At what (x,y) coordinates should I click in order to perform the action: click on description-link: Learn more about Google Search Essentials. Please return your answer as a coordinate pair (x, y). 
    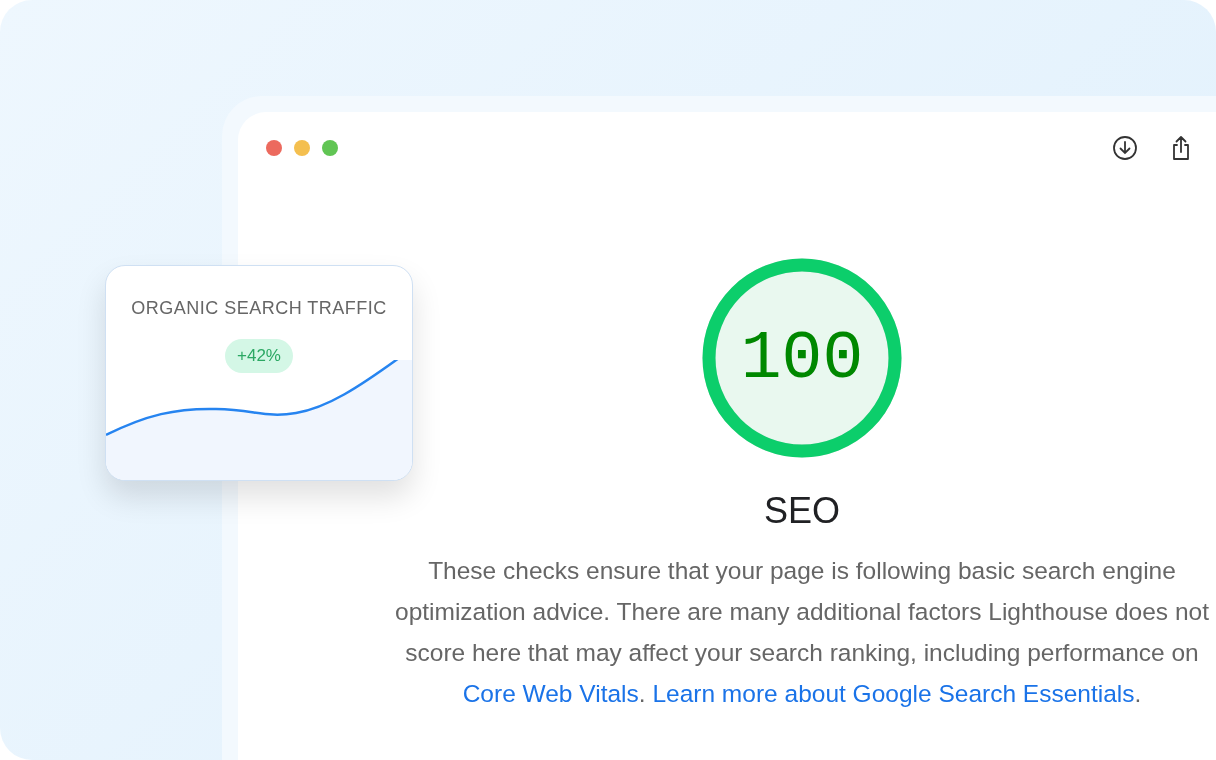
    Looking at the image, I should click on (893, 693).